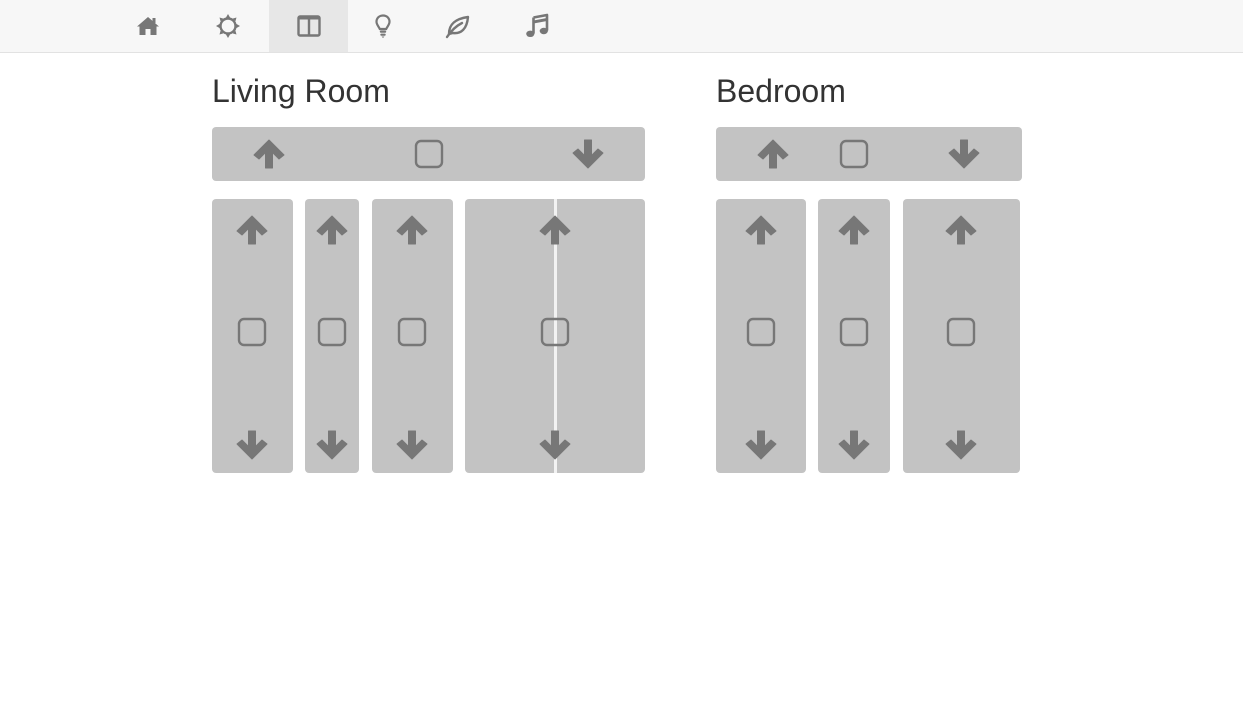 The width and height of the screenshot is (1243, 710). I want to click on home-icon, so click(147, 26).